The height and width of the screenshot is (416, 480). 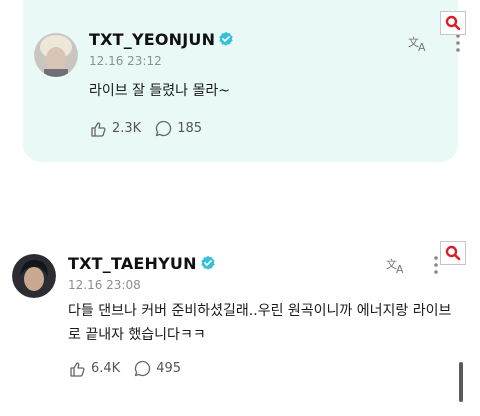 What do you see at coordinates (127, 128) in the screenshot?
I see `like-count: 2.3K` at bounding box center [127, 128].